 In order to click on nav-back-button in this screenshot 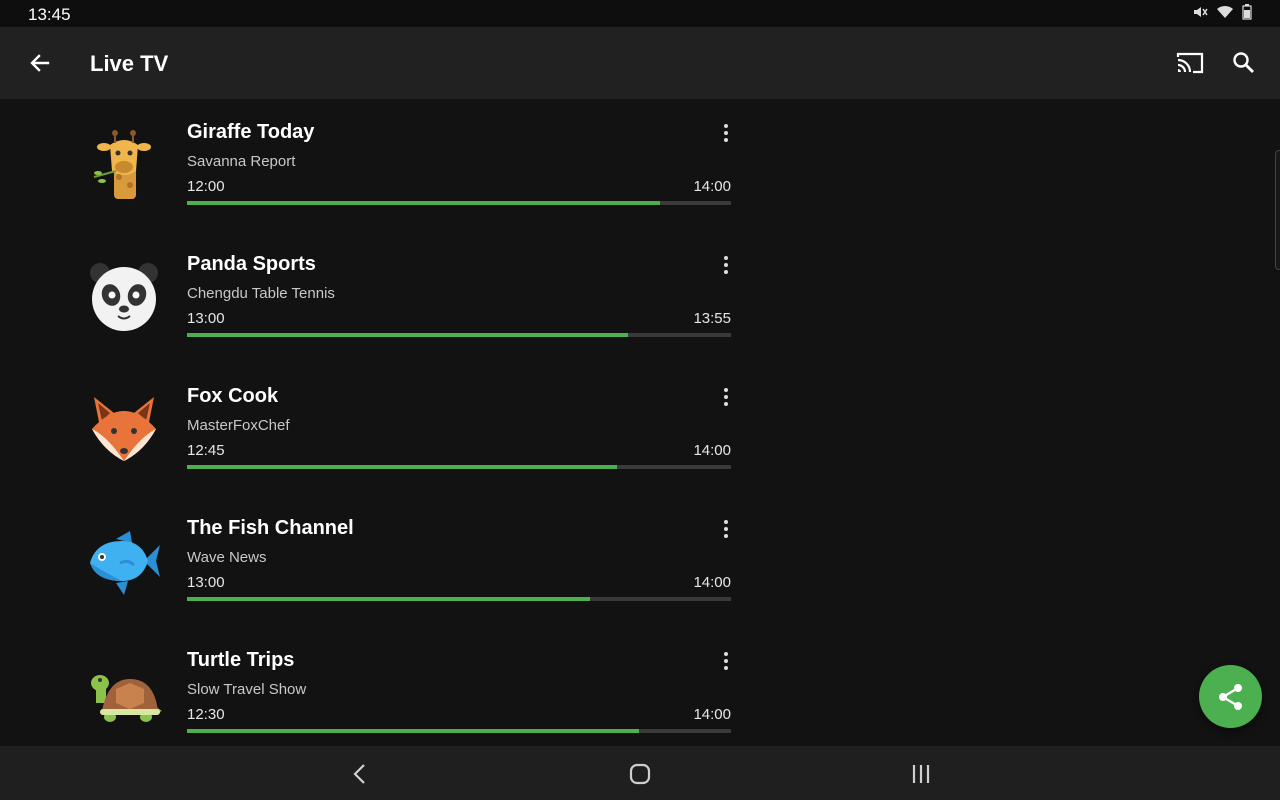, I will do `click(360, 774)`.